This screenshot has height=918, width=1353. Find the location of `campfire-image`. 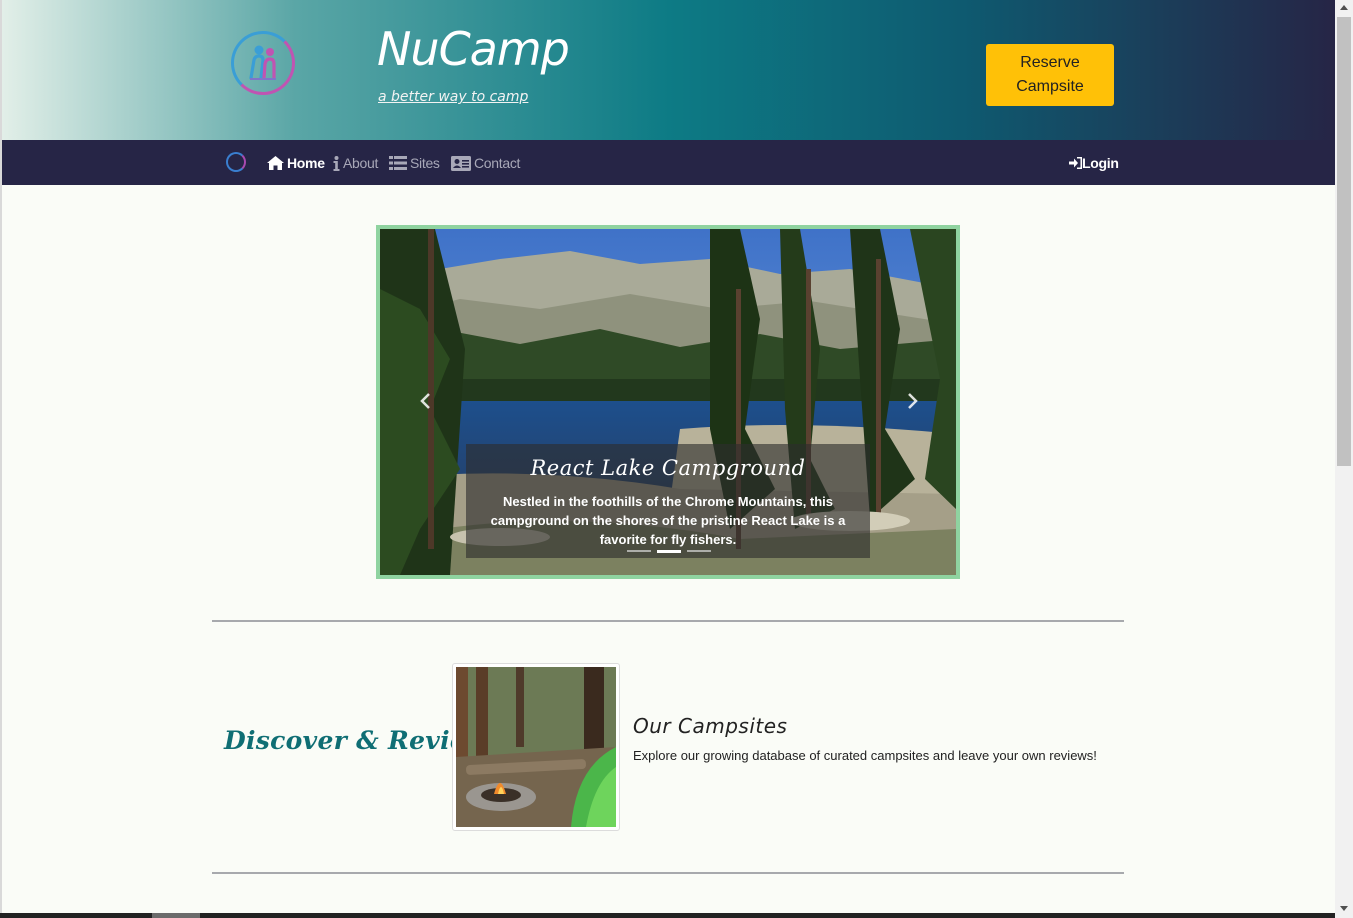

campfire-image is located at coordinates (536, 747).